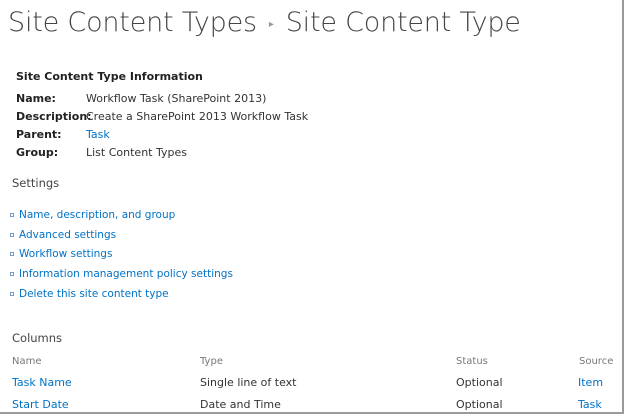 Image resolution: width=628 pixels, height=418 pixels. What do you see at coordinates (36, 183) in the screenshot?
I see `settings-section-title: Settings` at bounding box center [36, 183].